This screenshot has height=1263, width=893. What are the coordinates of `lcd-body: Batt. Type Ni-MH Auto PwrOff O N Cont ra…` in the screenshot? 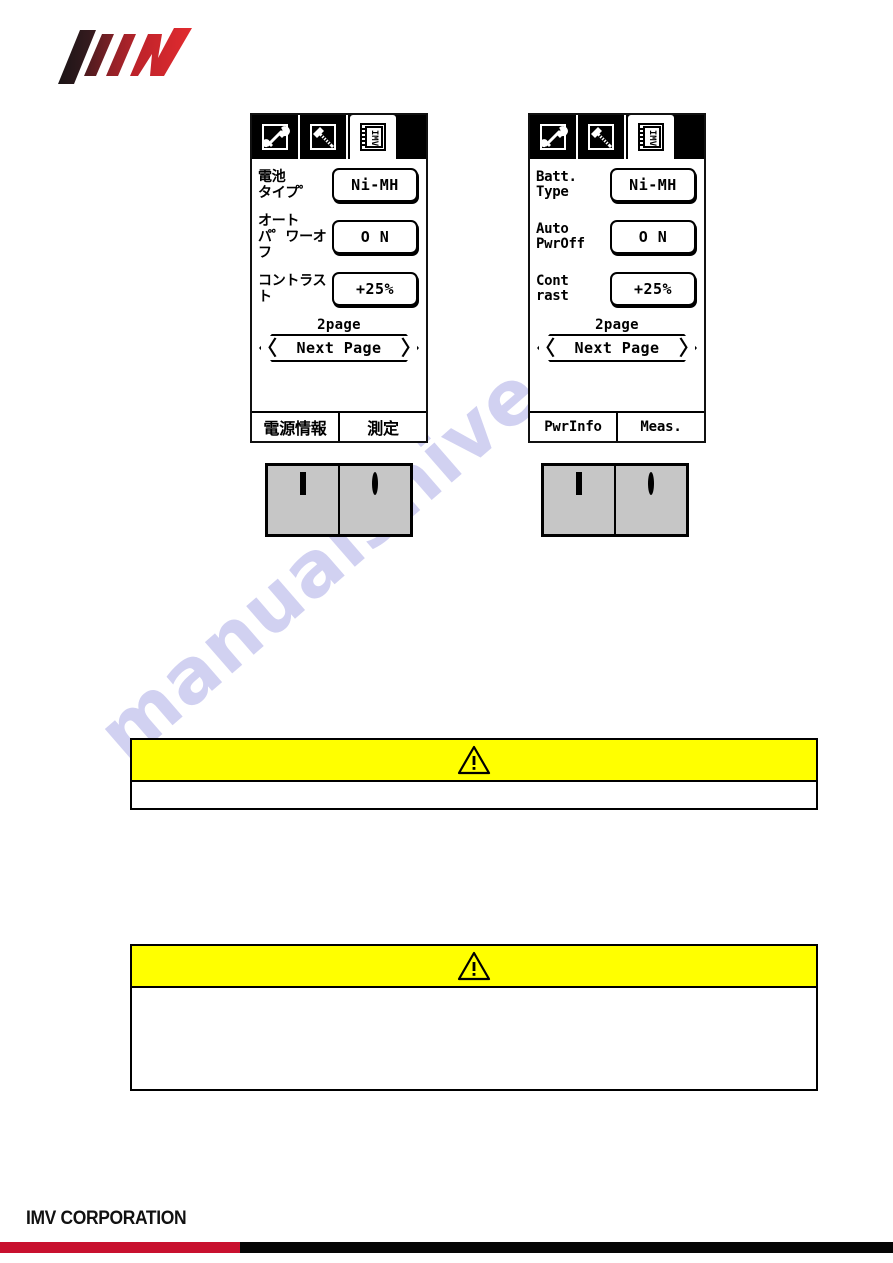 It's located at (617, 285).